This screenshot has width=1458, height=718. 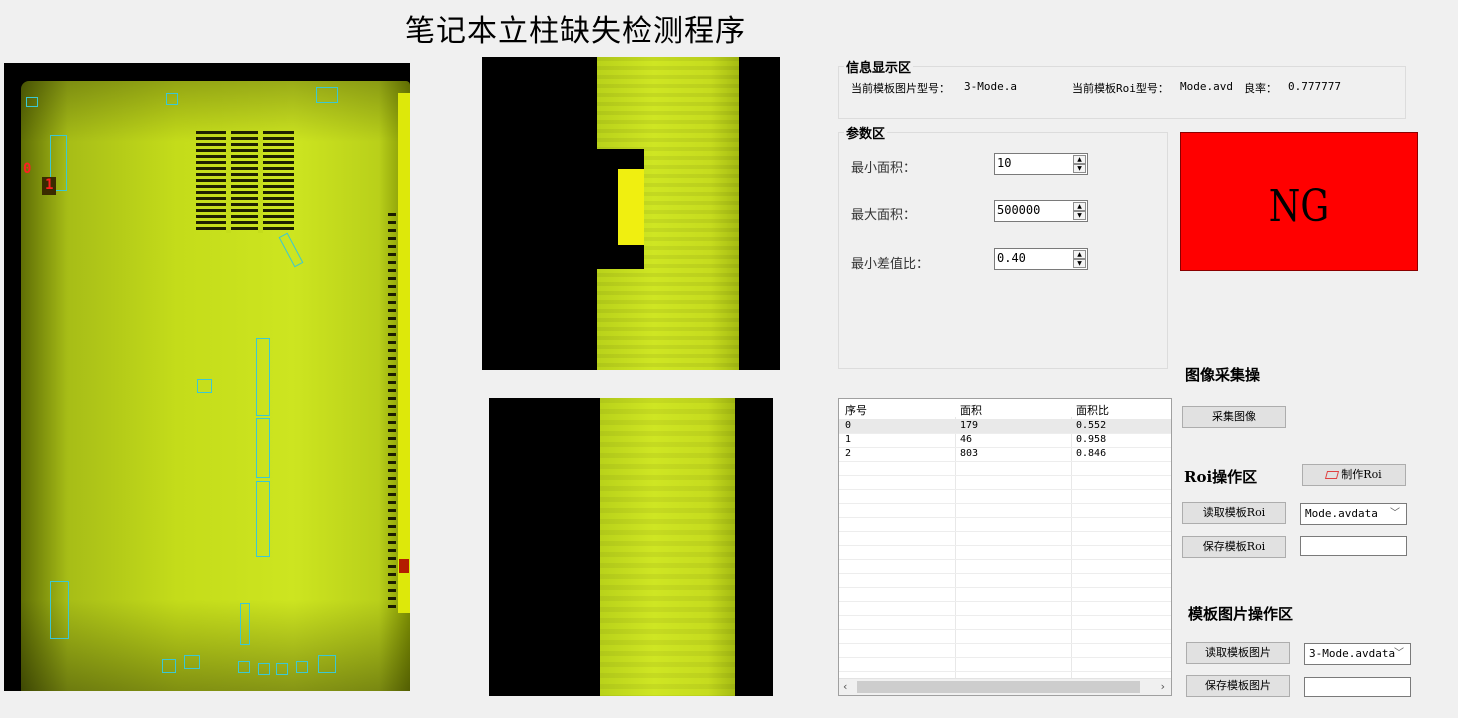 What do you see at coordinates (1041, 259) in the screenshot?
I see `min-diff-input: 0.40 ▲ ▼` at bounding box center [1041, 259].